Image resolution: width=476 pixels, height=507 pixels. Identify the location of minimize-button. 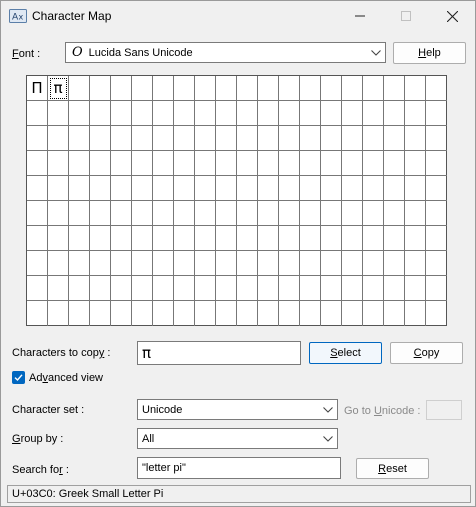
(360, 16).